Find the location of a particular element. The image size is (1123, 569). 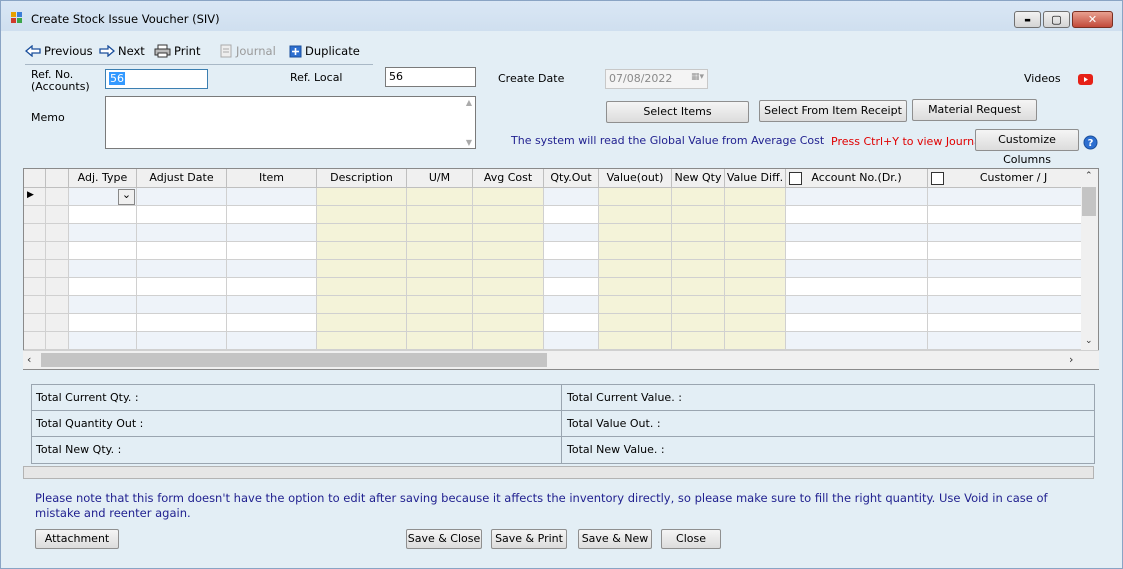

youtube-icon is located at coordinates (1085, 79).